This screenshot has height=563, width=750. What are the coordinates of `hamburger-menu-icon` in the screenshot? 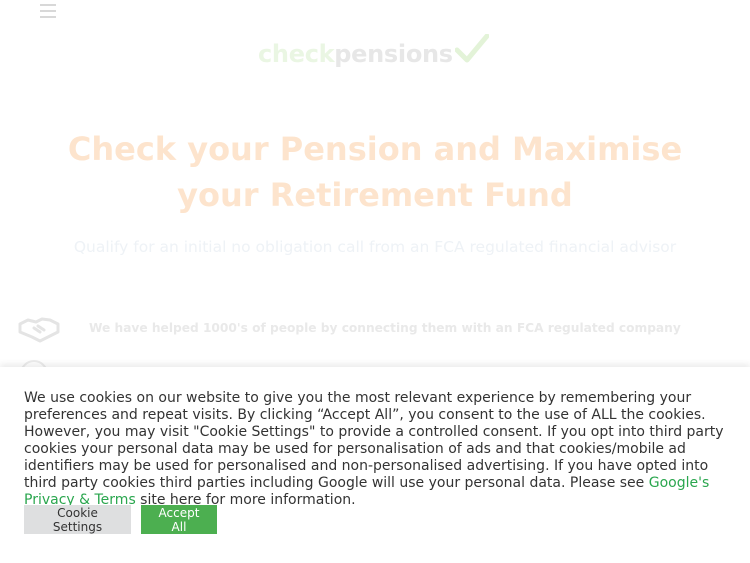 It's located at (48, 11).